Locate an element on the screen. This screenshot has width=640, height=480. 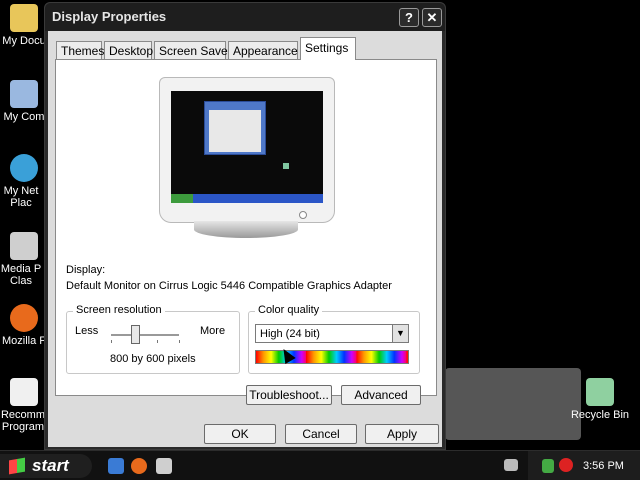
color-quality-title: Color quality is located at coordinates (289, 310).